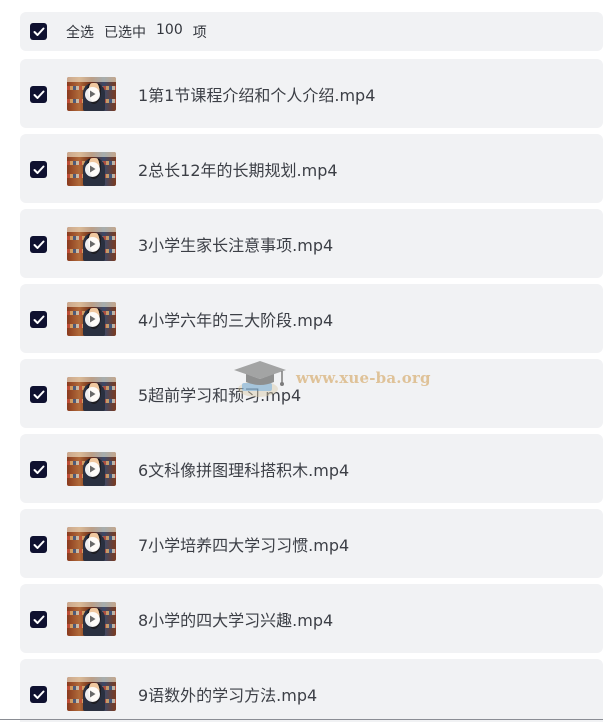 Image resolution: width=603 pixels, height=722 pixels. I want to click on selection-summary: 全选 已选中 100 项, so click(136, 32).